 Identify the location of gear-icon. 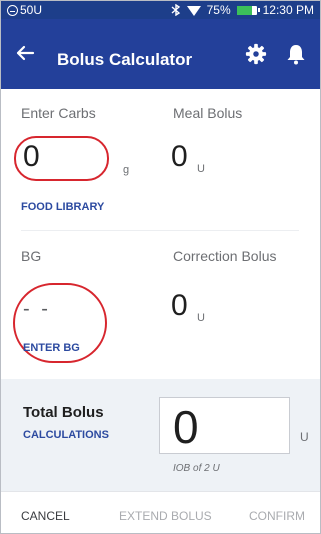
(256, 54).